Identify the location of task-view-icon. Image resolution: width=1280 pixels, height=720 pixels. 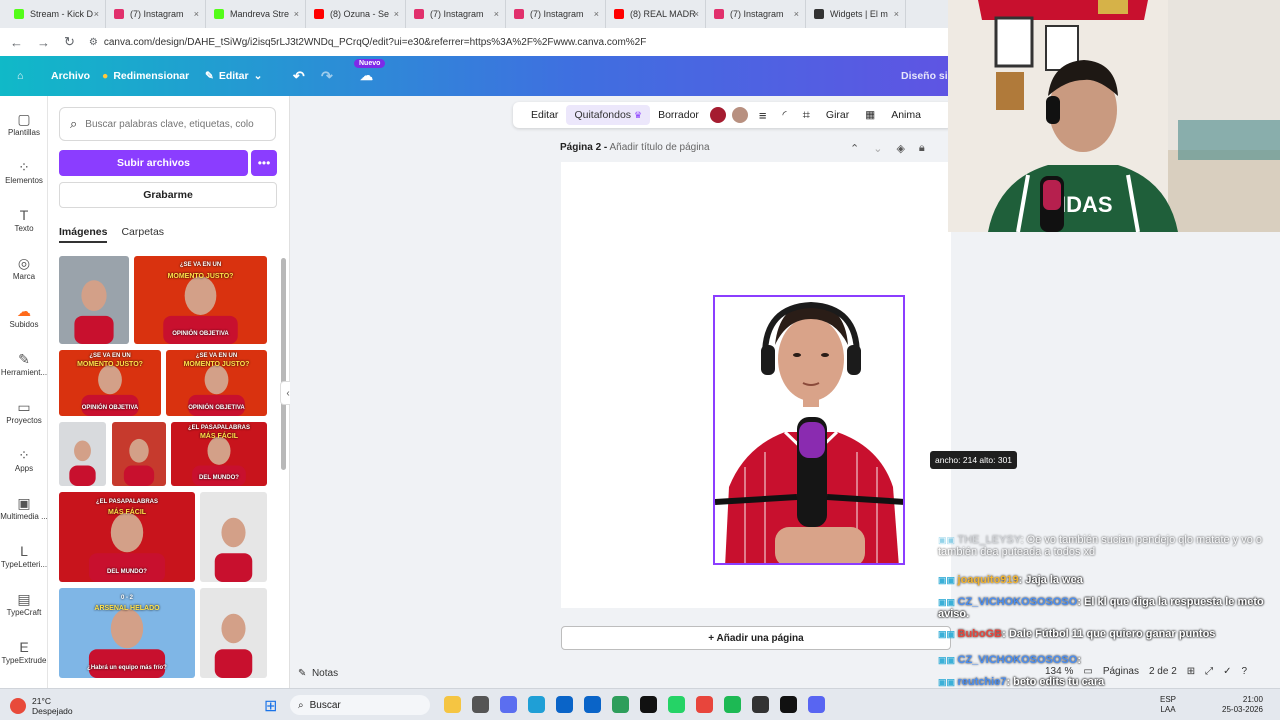
(480, 704).